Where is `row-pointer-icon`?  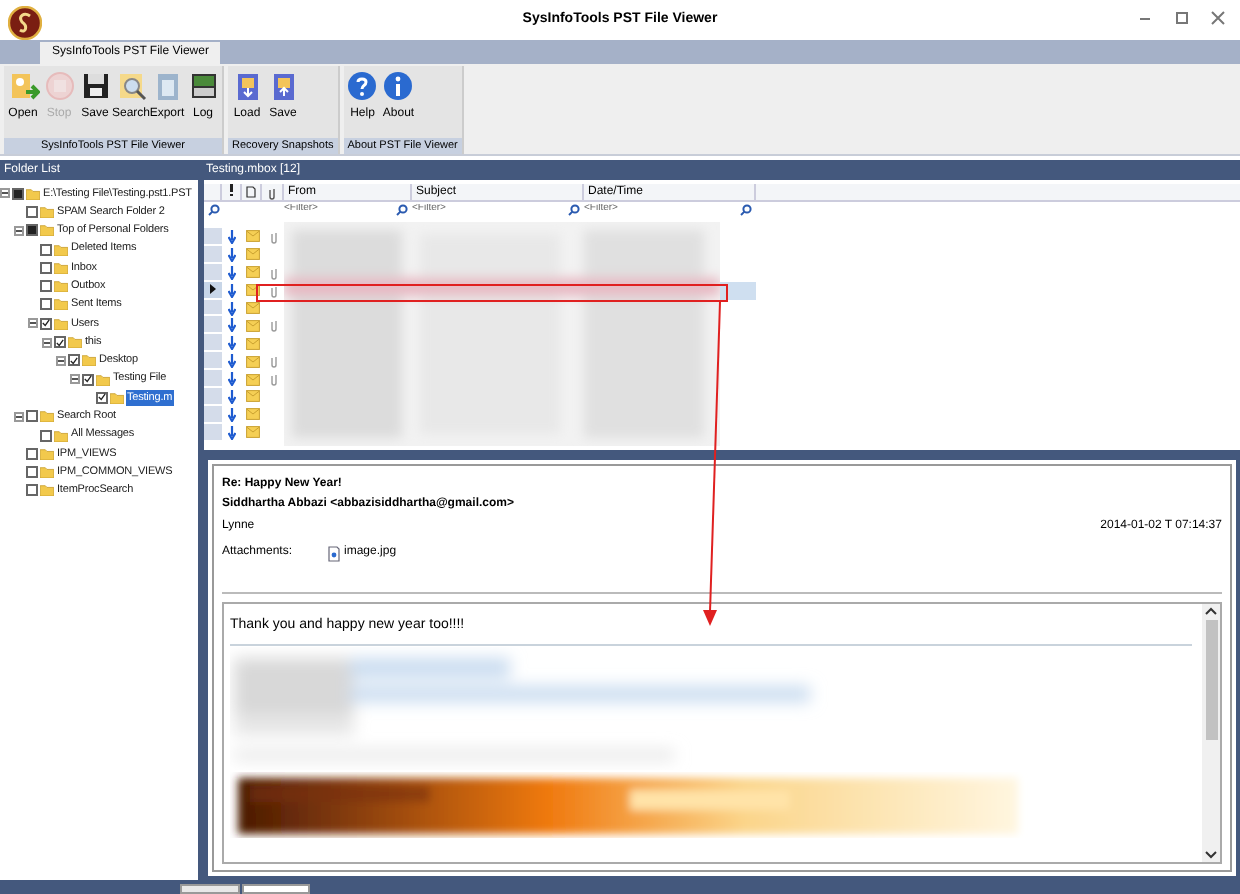
row-pointer-icon is located at coordinates (213, 289).